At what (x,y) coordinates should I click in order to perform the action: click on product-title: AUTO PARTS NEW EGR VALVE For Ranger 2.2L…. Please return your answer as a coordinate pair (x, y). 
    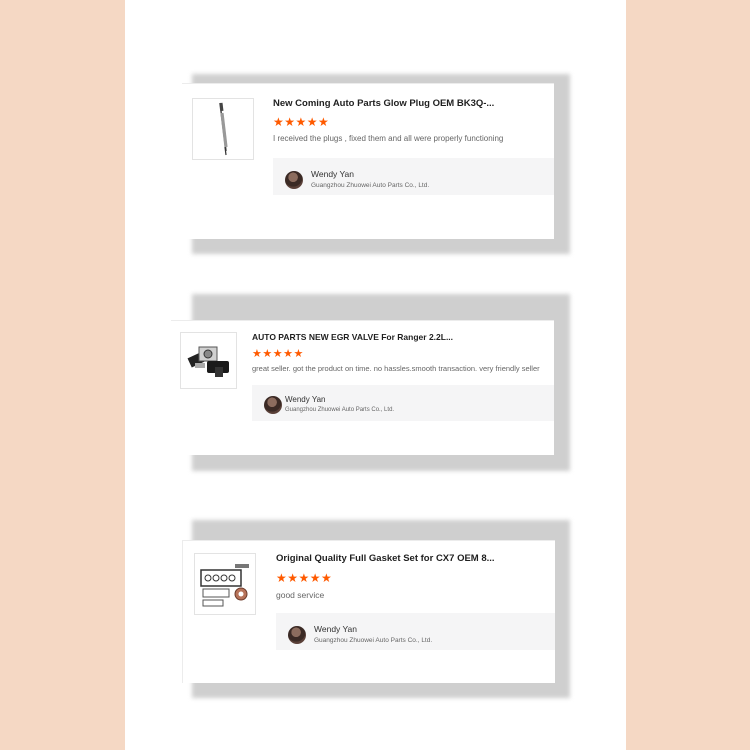
    Looking at the image, I should click on (352, 337).